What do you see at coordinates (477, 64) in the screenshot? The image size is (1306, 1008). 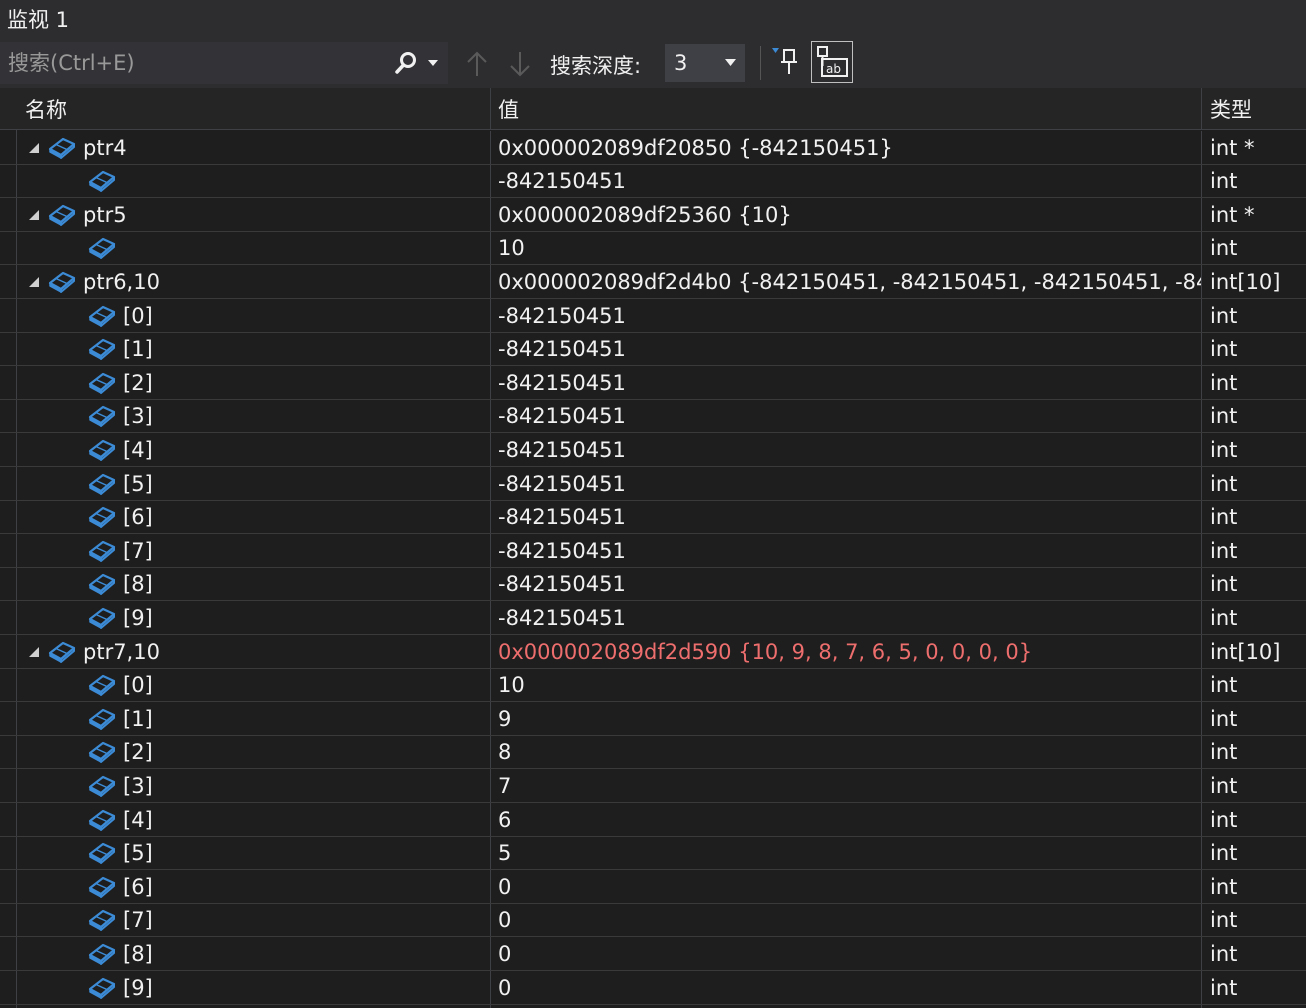 I see `find-previous-arrow-icon` at bounding box center [477, 64].